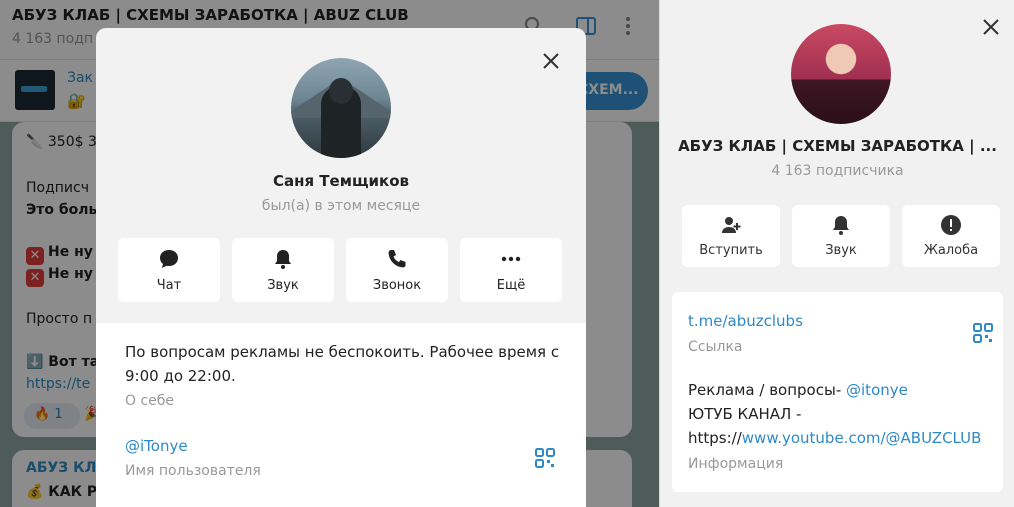 This screenshot has height=507, width=1014. What do you see at coordinates (511, 285) in the screenshot?
I see `more-label: Ещё` at bounding box center [511, 285].